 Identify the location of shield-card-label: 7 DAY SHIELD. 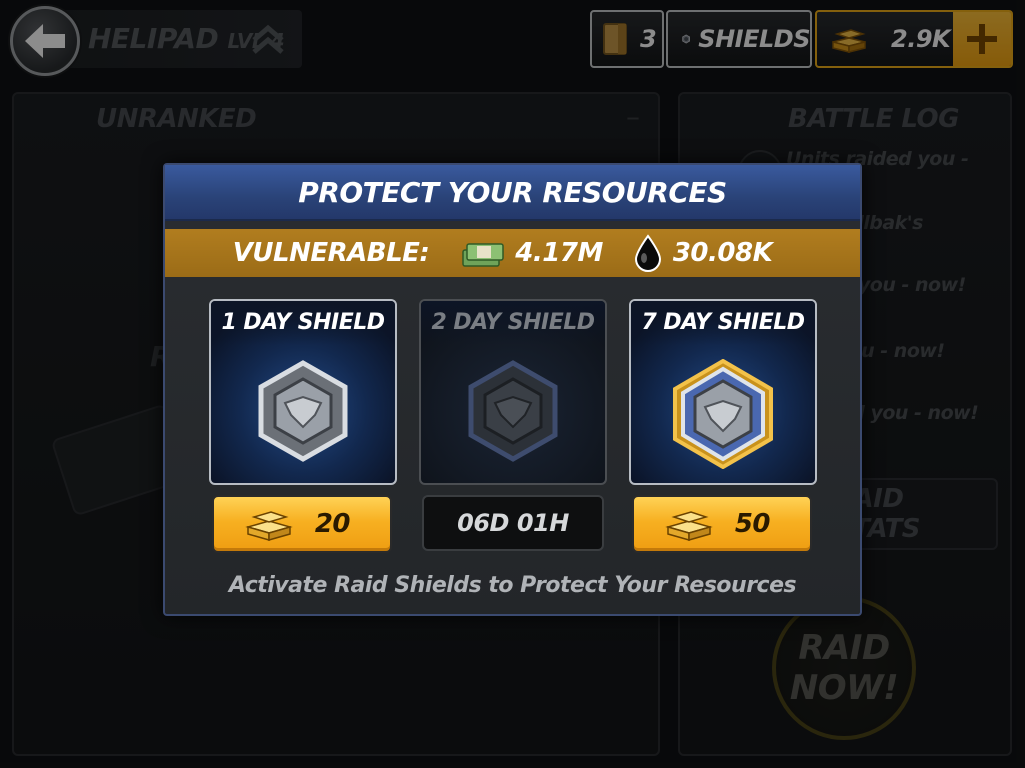
(723, 323).